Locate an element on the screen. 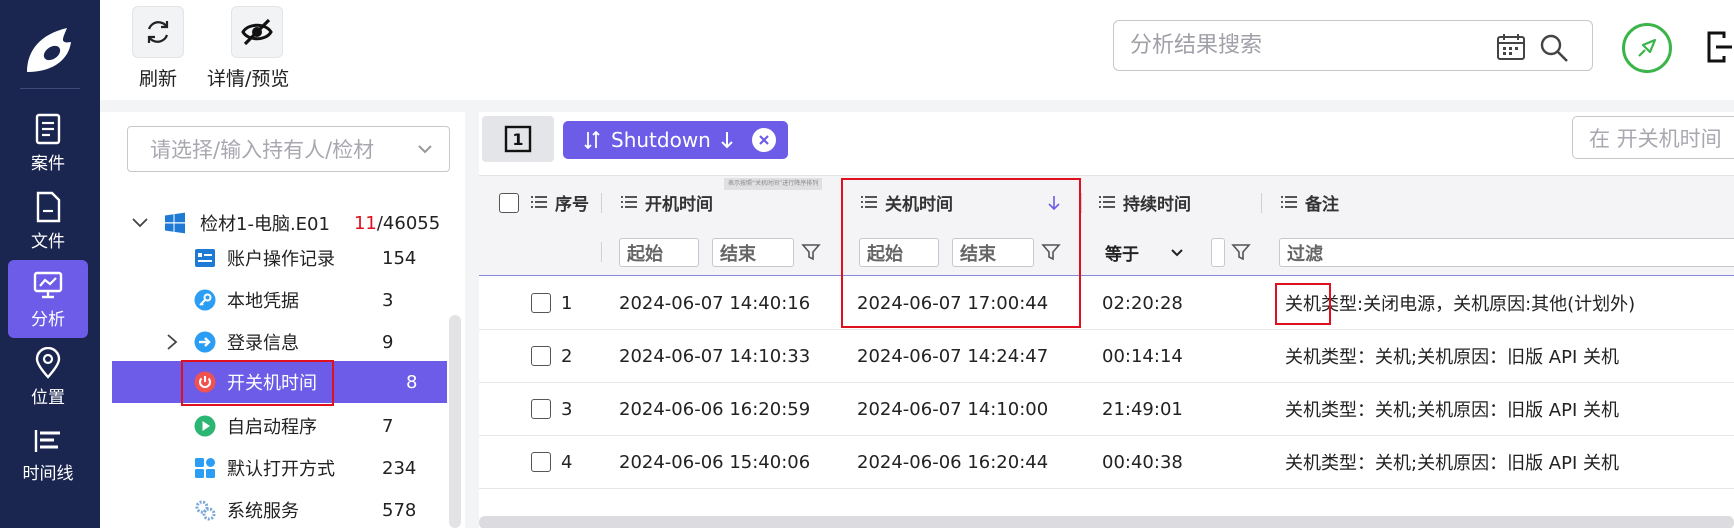 The width and height of the screenshot is (1734, 528). exit-button is located at coordinates (1719, 49).